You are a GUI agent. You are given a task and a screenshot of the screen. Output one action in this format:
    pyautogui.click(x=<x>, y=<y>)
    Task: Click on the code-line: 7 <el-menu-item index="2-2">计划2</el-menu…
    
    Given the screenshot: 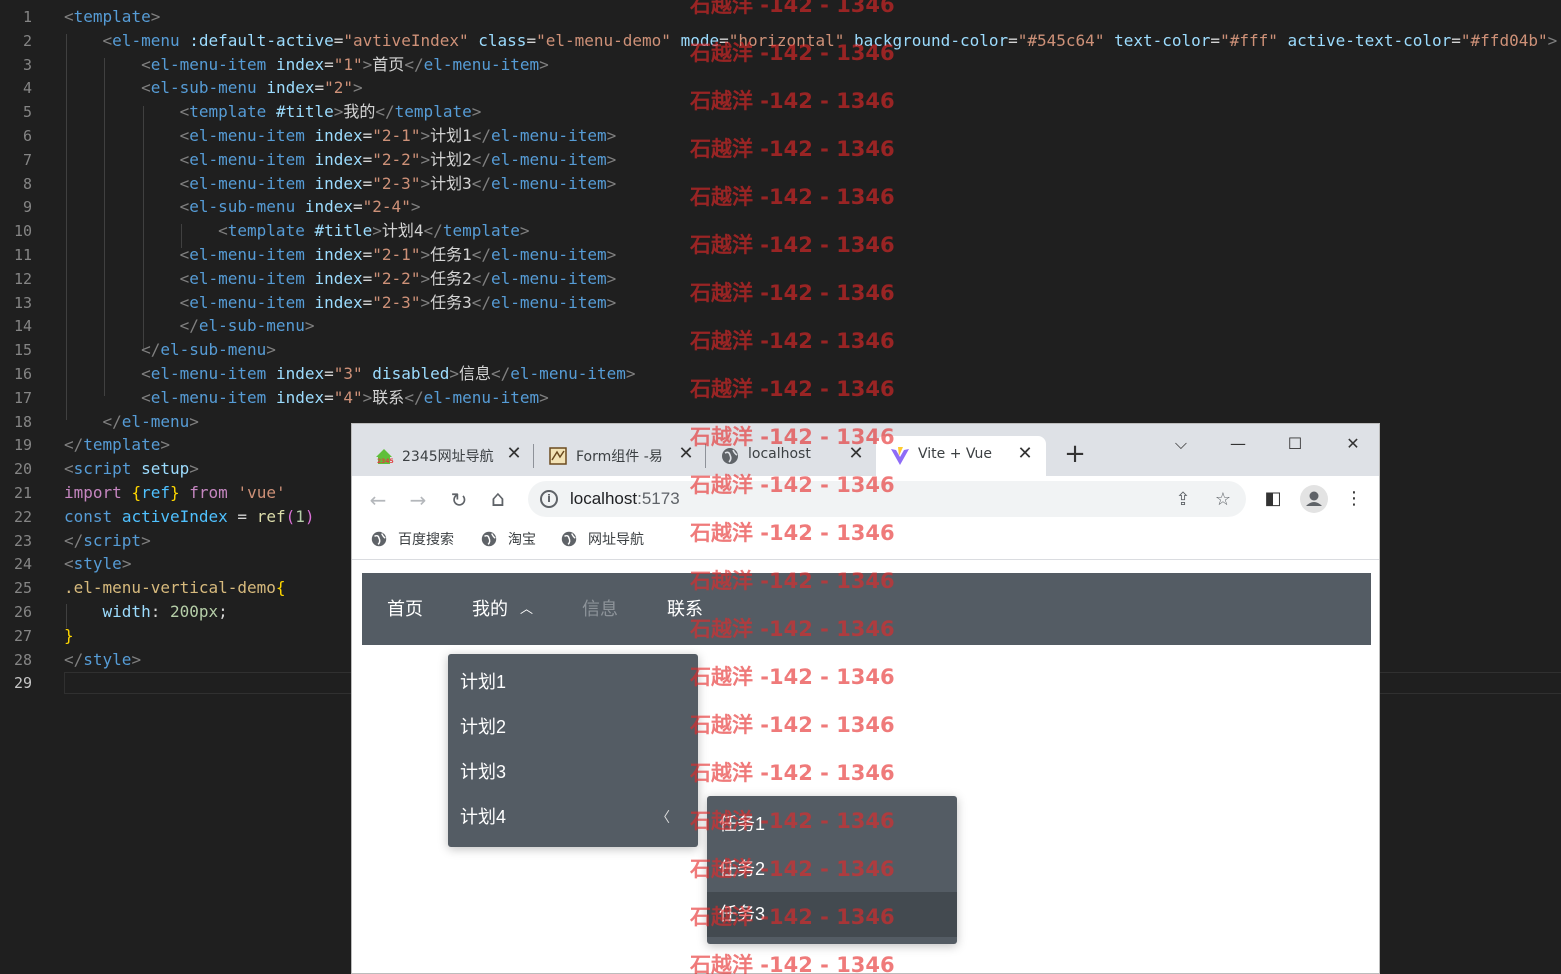 What is the action you would take?
    pyautogui.click(x=780, y=160)
    